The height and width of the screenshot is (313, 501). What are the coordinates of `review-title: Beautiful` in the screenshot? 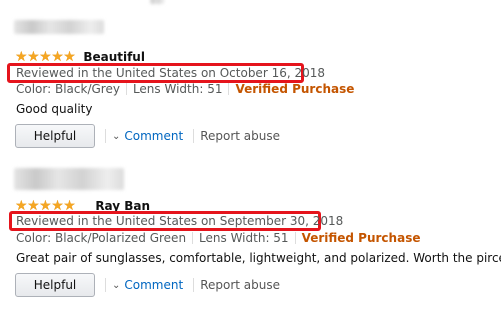 It's located at (114, 57).